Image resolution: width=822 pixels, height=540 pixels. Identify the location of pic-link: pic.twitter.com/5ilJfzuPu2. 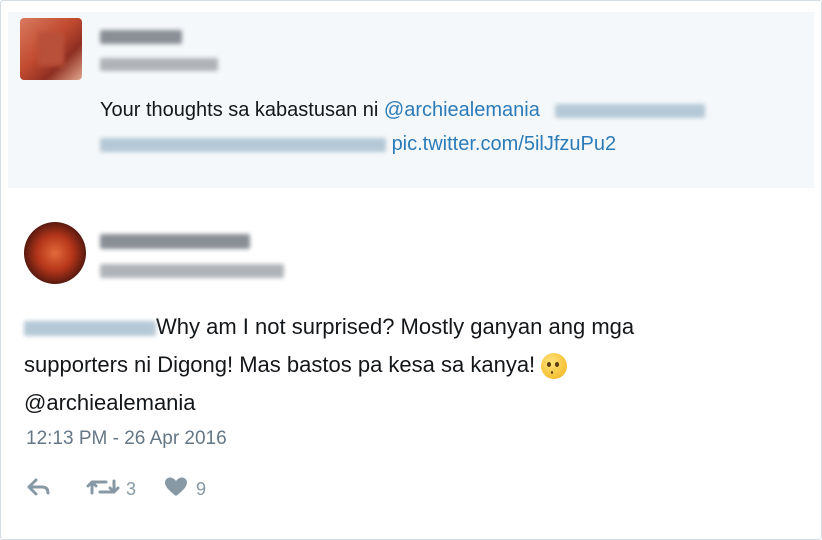
(504, 144).